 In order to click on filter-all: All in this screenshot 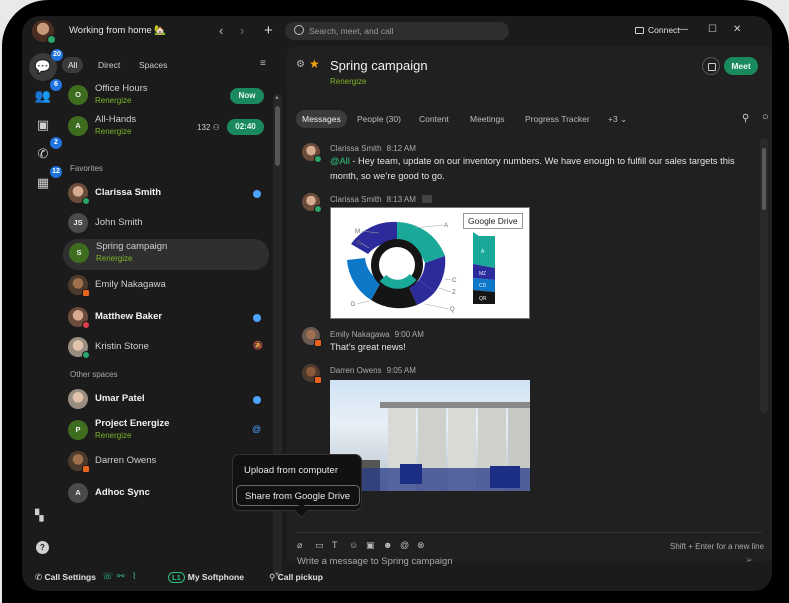, I will do `click(73, 65)`.